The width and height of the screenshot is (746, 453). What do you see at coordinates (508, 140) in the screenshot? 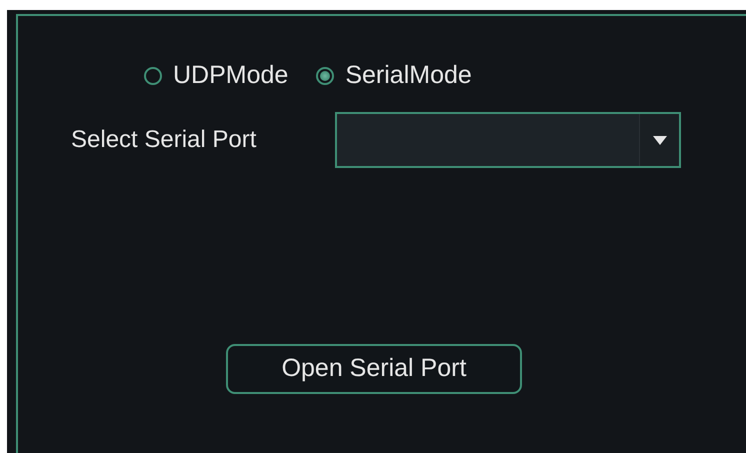
I see `serial-port-dropdown` at bounding box center [508, 140].